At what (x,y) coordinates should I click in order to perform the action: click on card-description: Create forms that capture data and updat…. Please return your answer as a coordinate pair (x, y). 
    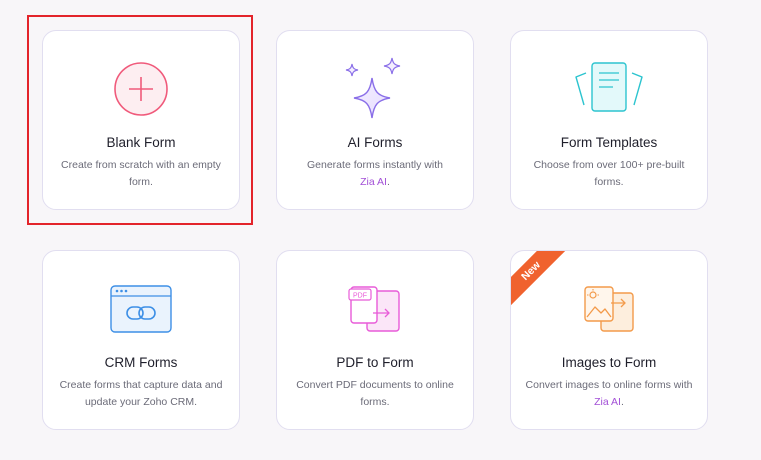
    Looking at the image, I should click on (141, 394).